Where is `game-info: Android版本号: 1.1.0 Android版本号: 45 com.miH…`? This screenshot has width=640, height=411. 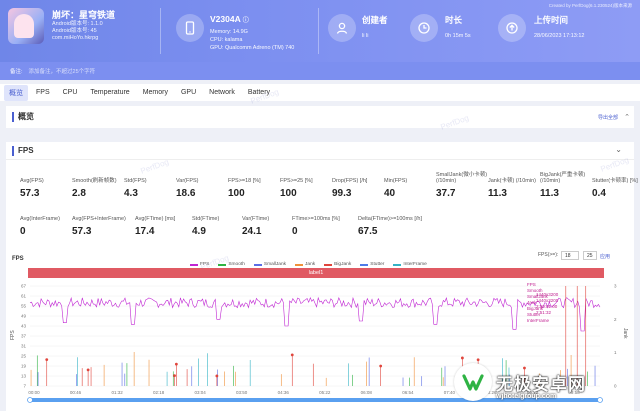
game-info: Android版本号: 1.1.0 Android版本号: 45 com.miH… is located at coordinates (77, 31).